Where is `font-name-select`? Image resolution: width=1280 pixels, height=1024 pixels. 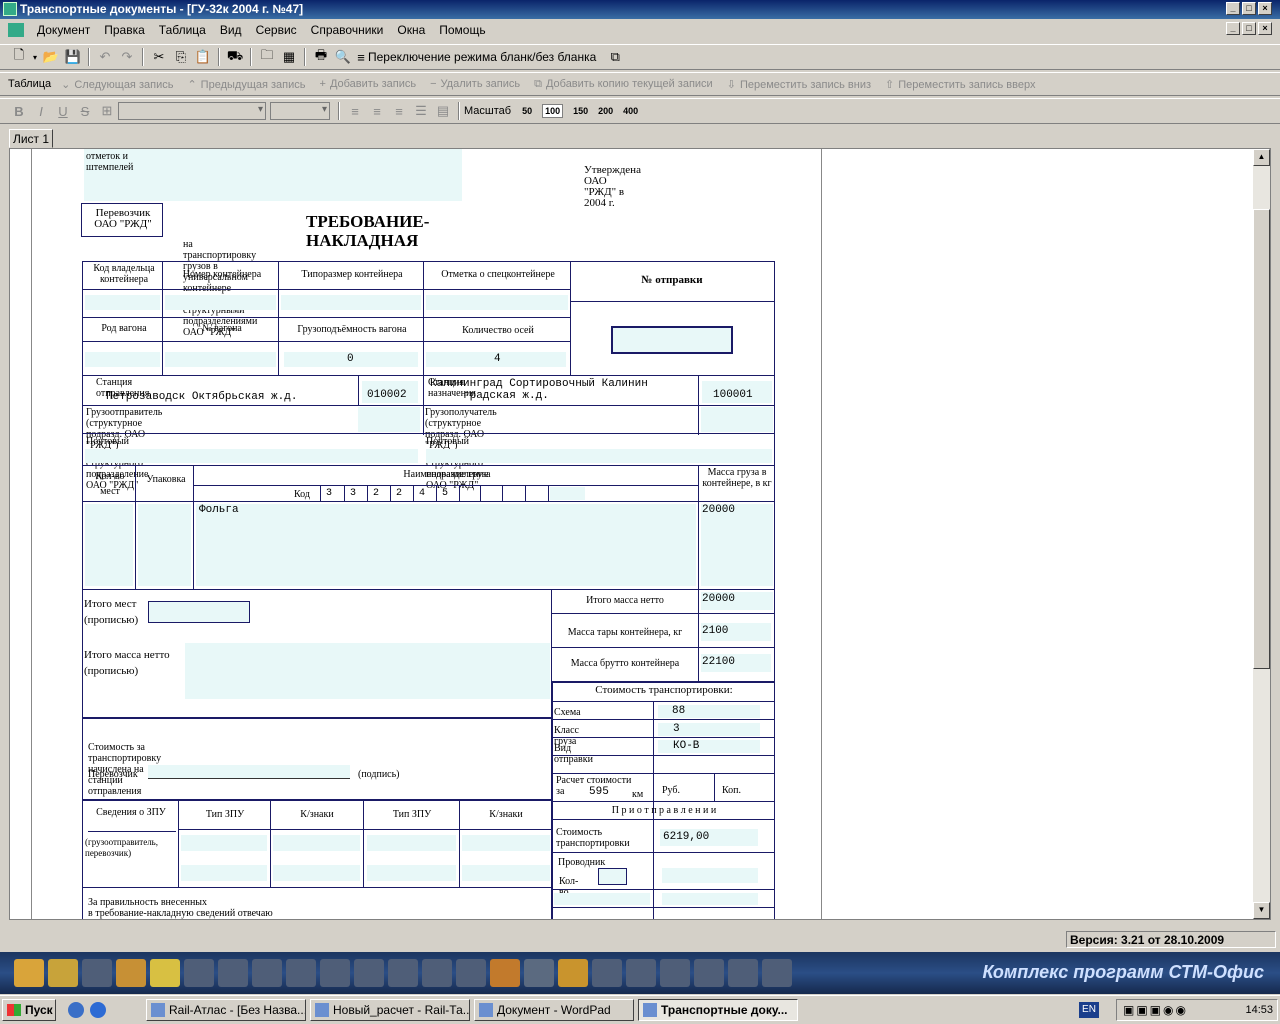
font-name-select is located at coordinates (192, 111).